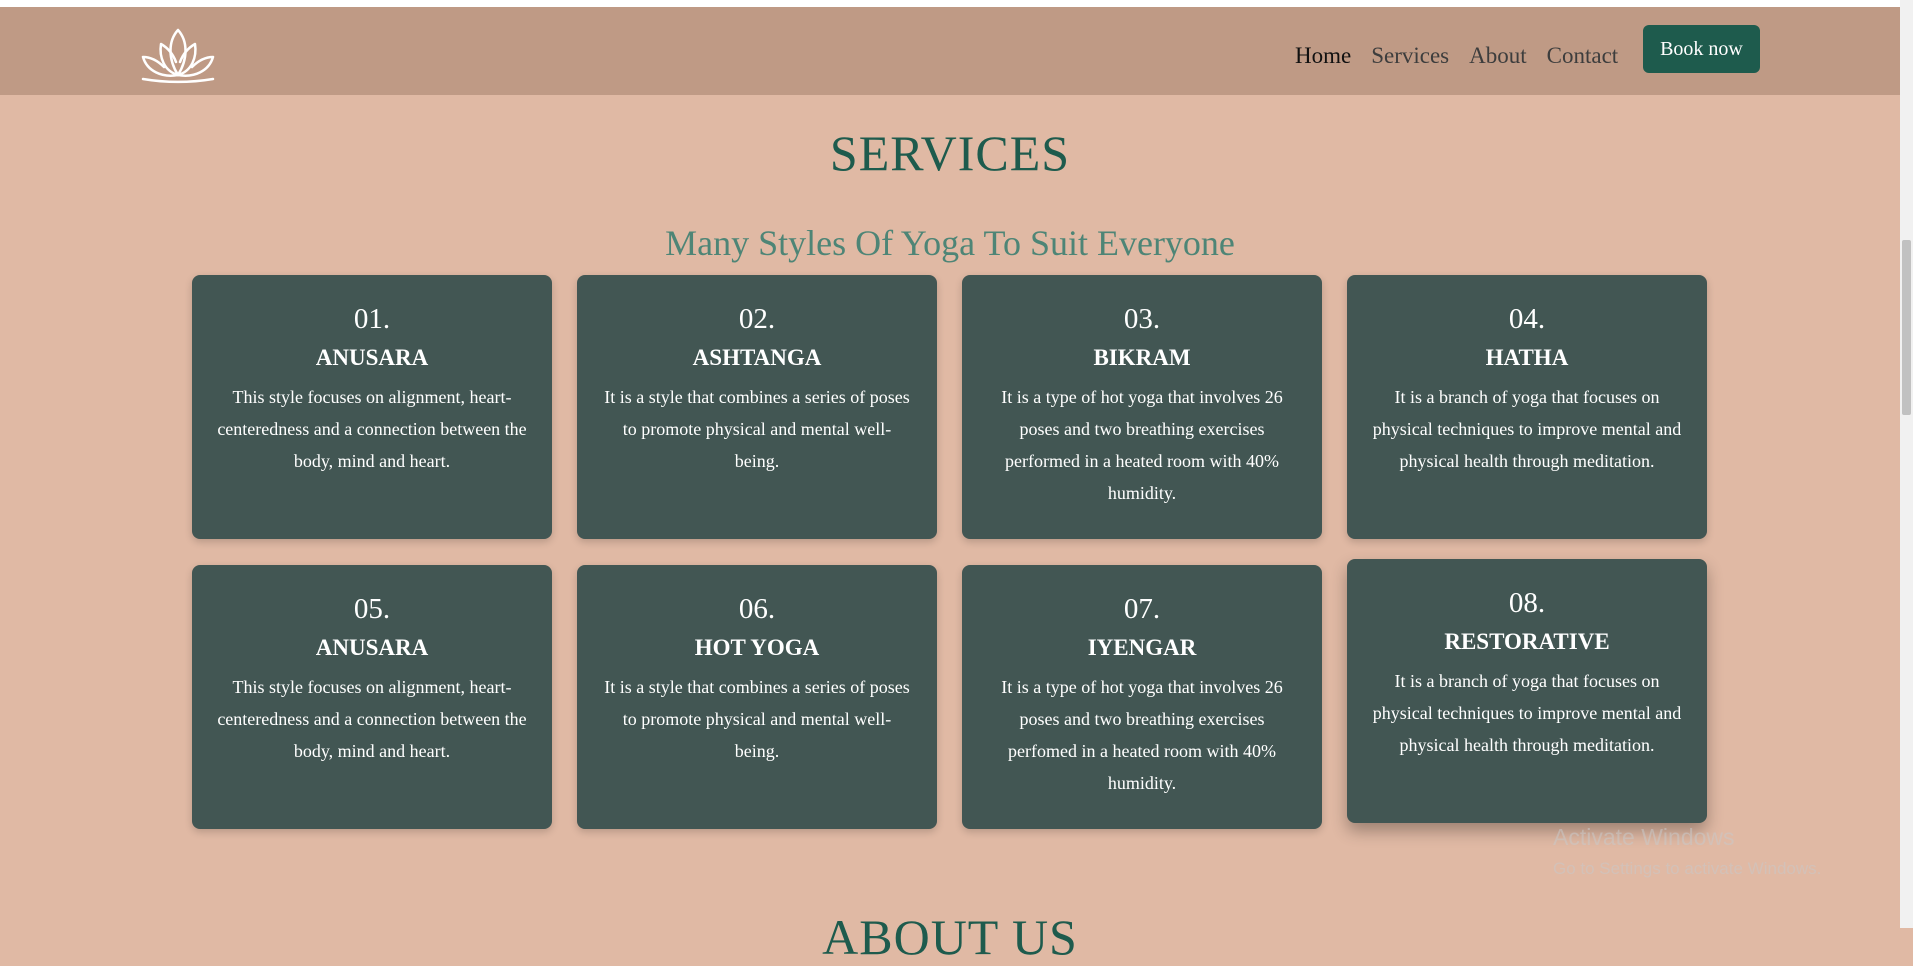 The width and height of the screenshot is (1913, 966). I want to click on card-name: RESTORATIVE, so click(1527, 641).